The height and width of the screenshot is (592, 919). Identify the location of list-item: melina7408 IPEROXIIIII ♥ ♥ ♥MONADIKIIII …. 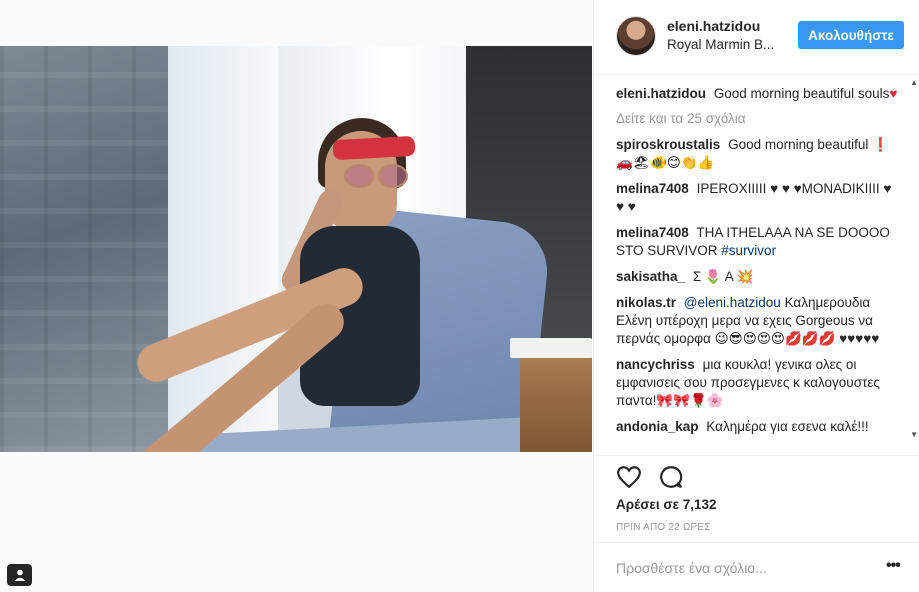
(757, 198).